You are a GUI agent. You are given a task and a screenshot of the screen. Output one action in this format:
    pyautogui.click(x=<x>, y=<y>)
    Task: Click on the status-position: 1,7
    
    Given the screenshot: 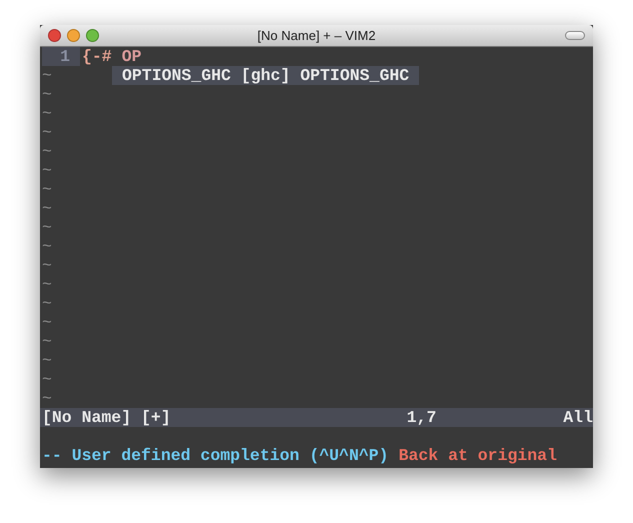 What is the action you would take?
    pyautogui.click(x=421, y=417)
    